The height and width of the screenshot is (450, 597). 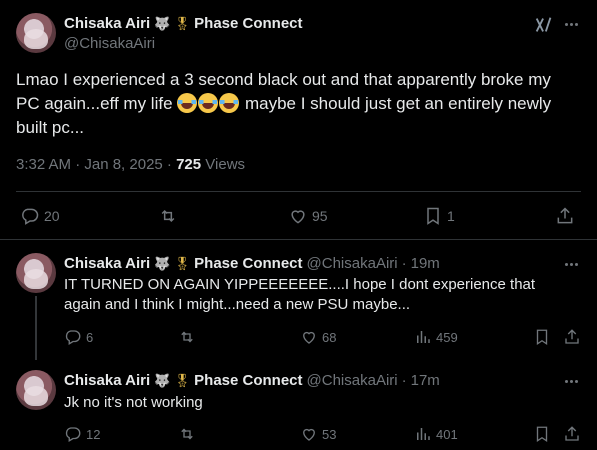 I want to click on grok-icon, so click(x=544, y=25).